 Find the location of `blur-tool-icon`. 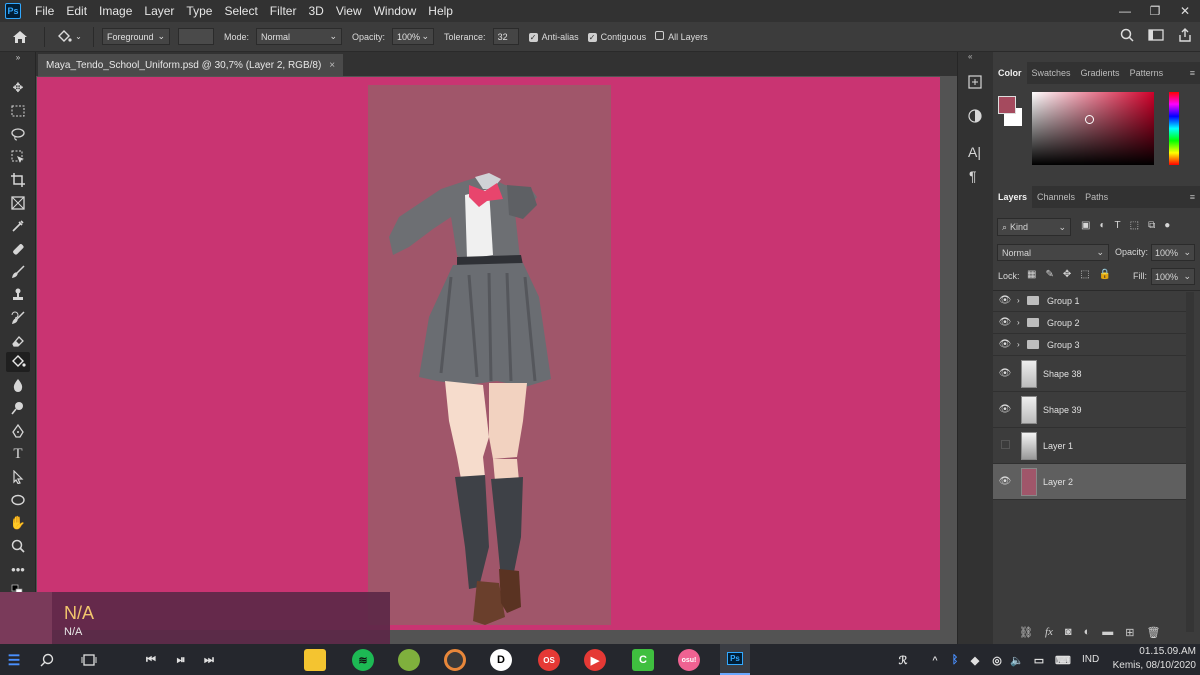

blur-tool-icon is located at coordinates (18, 385).